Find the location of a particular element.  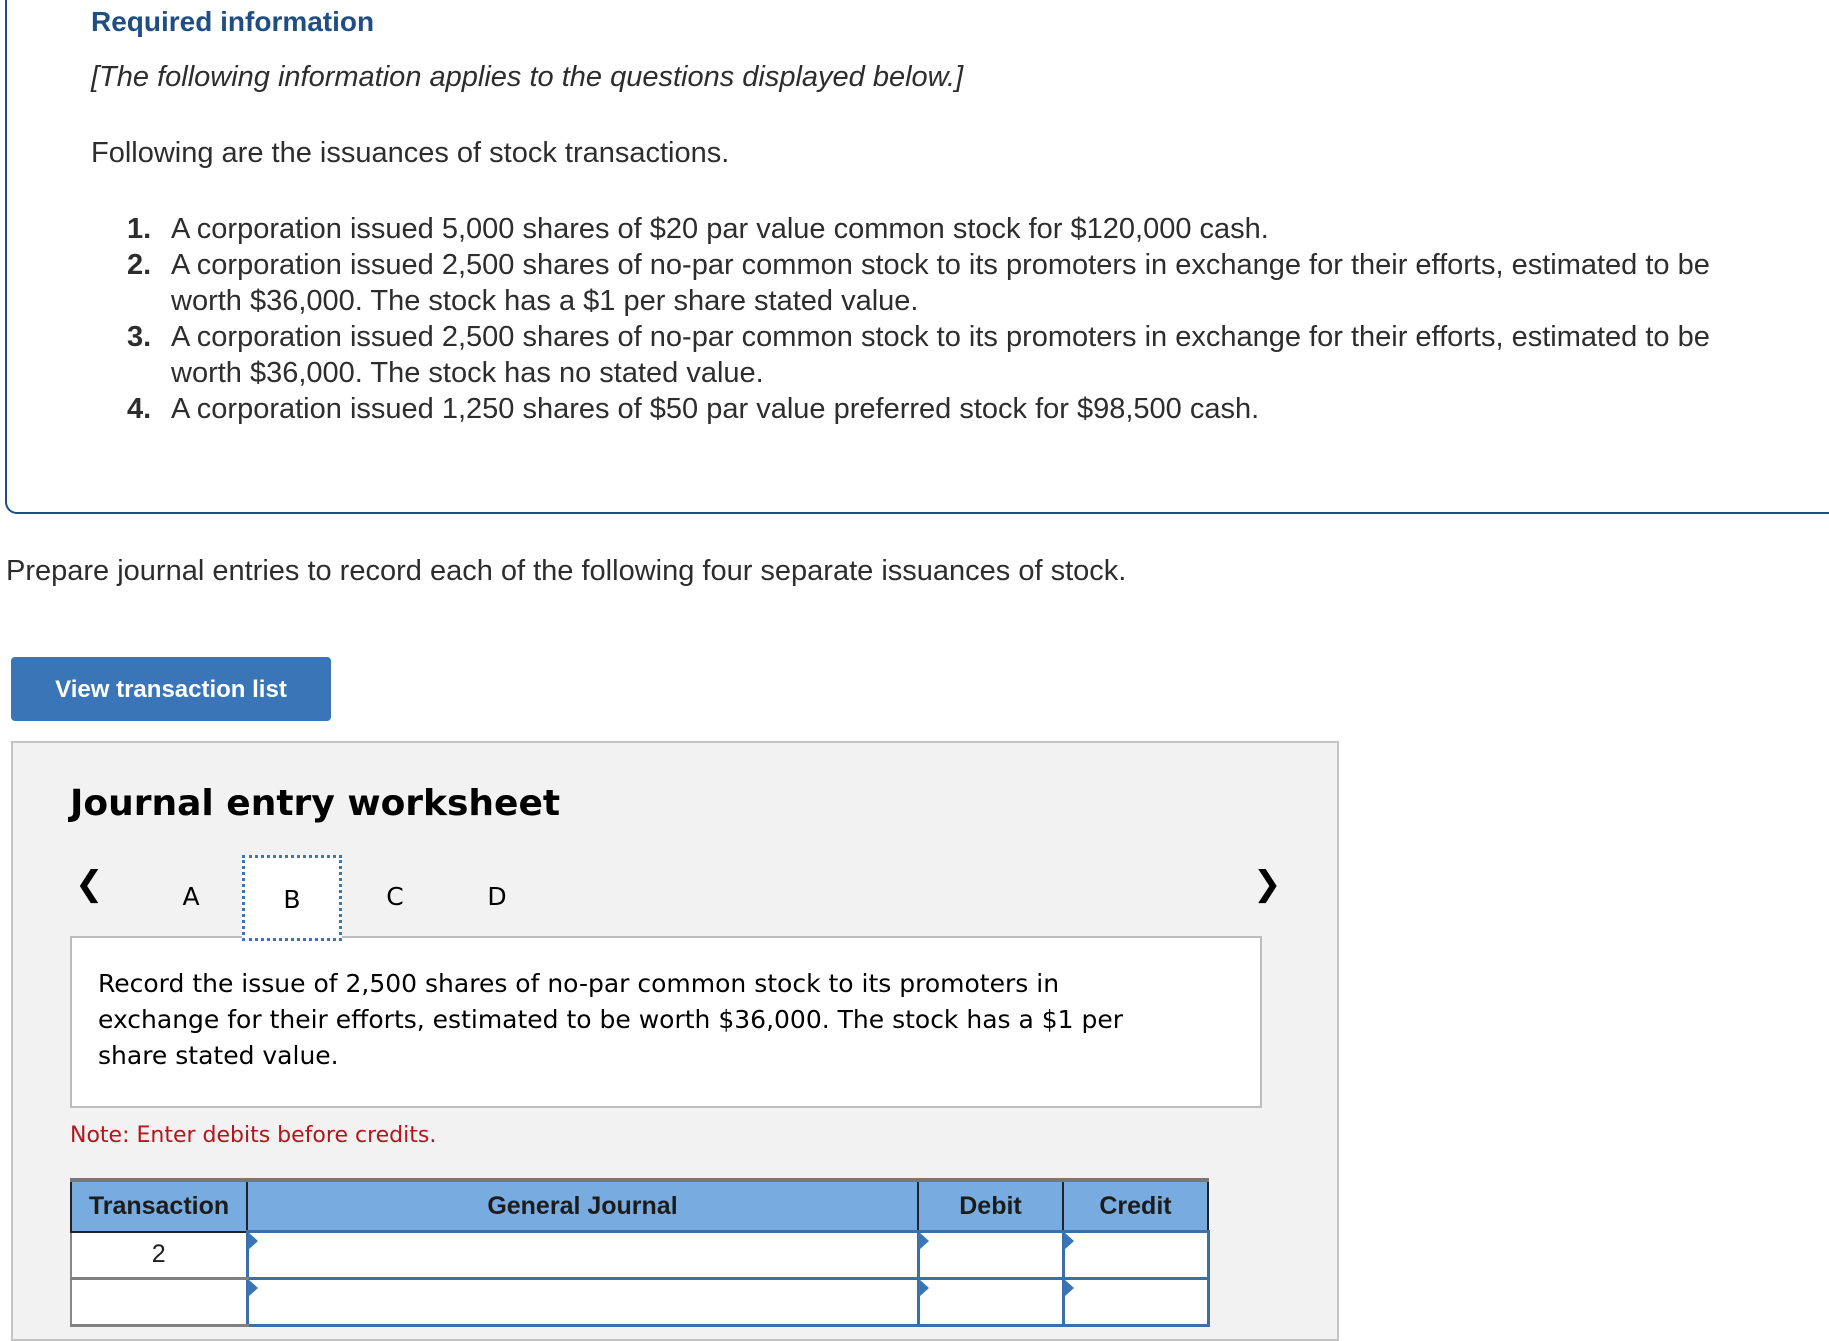

tab-b: B is located at coordinates (292, 898).